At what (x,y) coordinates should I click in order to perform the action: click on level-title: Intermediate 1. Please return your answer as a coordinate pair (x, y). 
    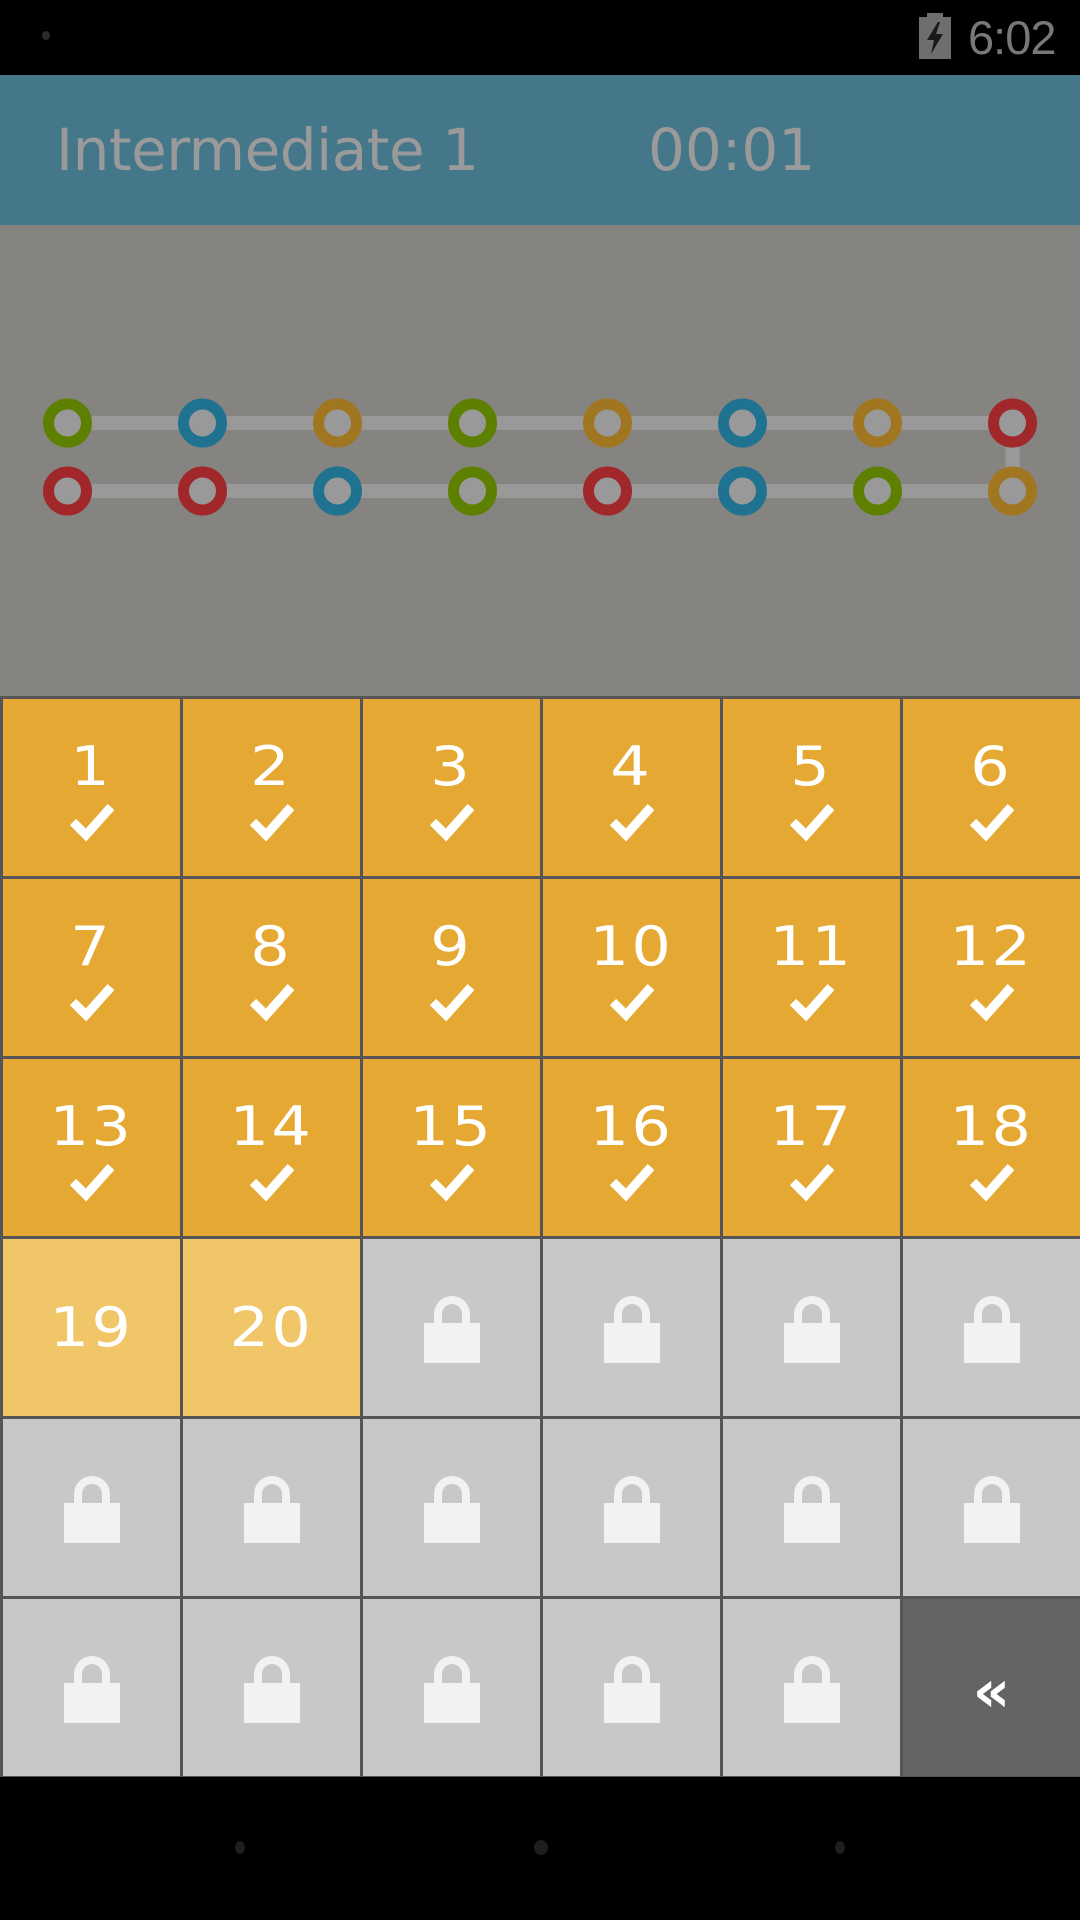
    Looking at the image, I should click on (267, 150).